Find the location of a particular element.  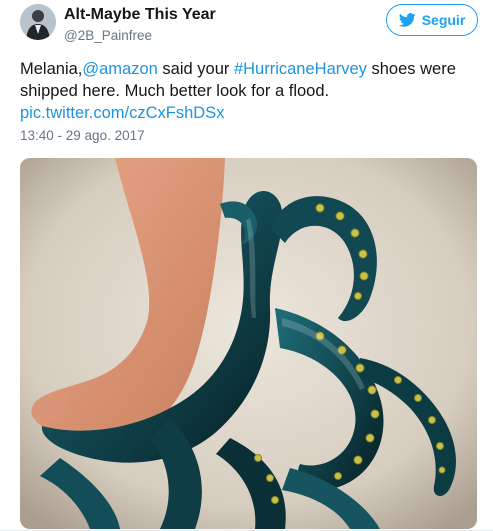

tweet-text-part: said your is located at coordinates (195, 69).